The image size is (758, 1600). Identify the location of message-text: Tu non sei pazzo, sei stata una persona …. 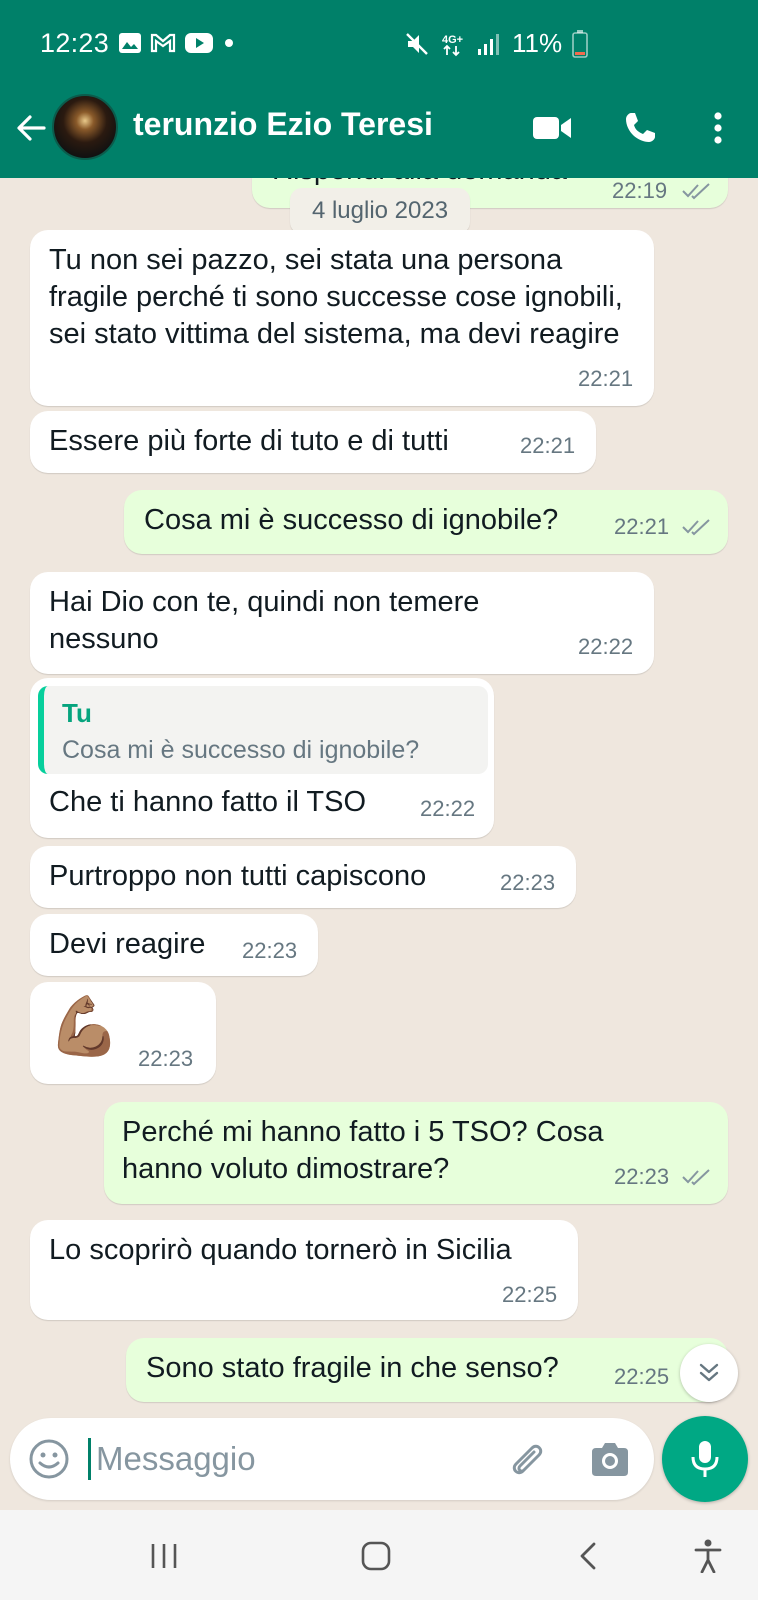
(336, 297).